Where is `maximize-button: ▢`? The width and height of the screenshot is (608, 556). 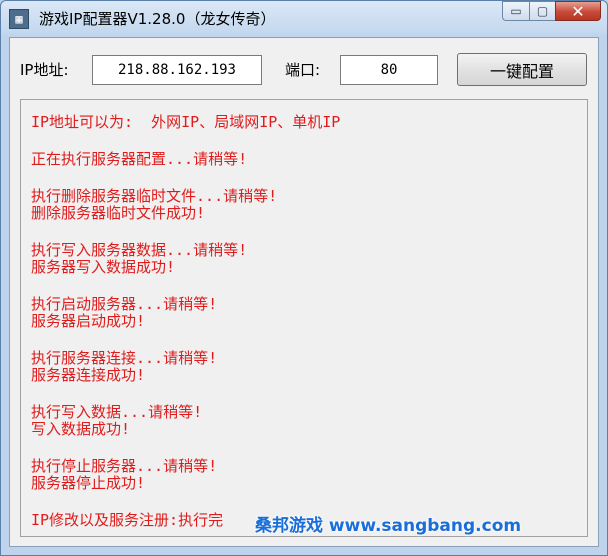 maximize-button: ▢ is located at coordinates (542, 11).